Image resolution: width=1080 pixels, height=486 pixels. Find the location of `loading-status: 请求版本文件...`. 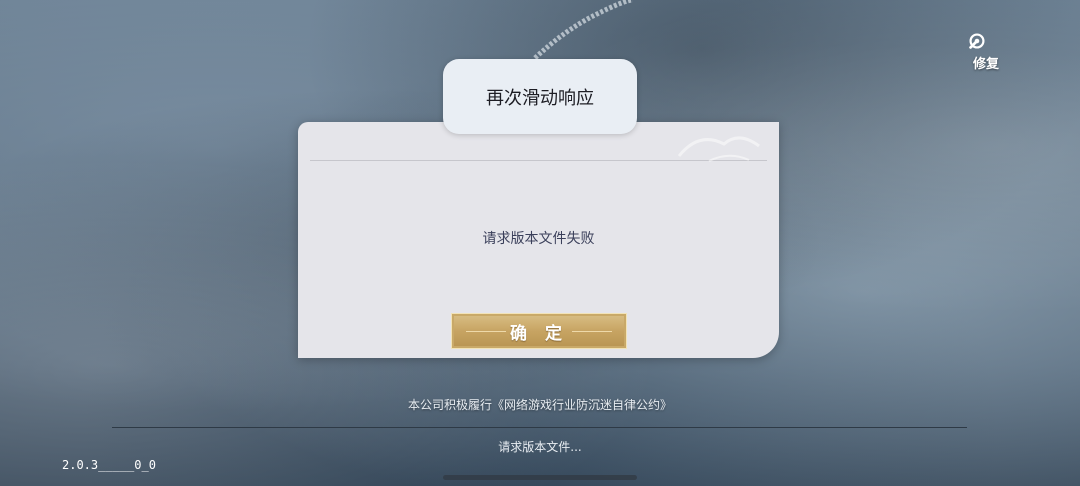

loading-status: 请求版本文件... is located at coordinates (540, 447).